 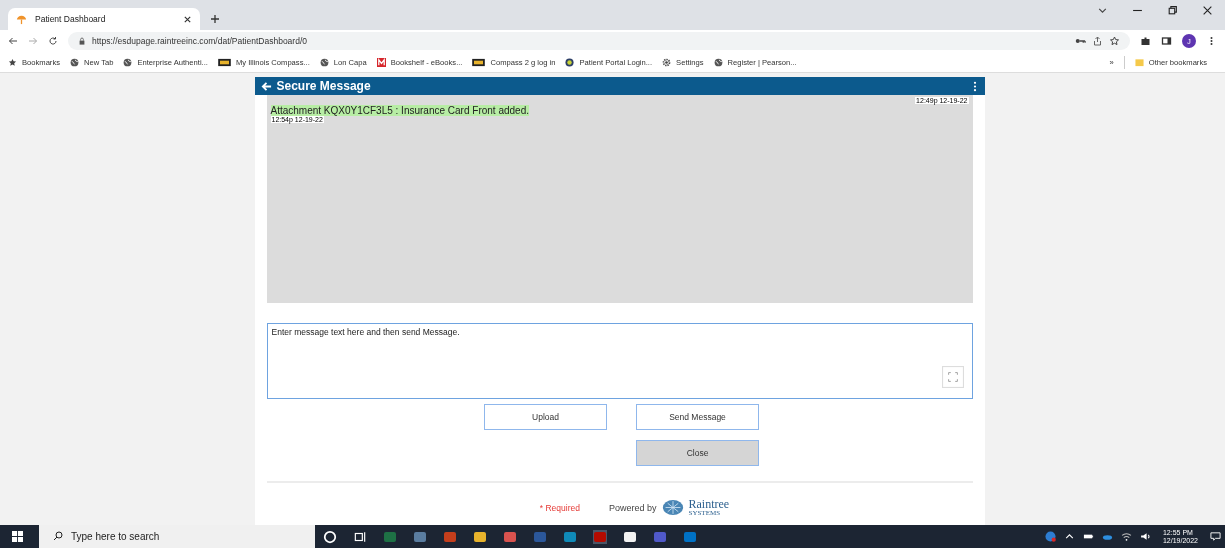 I want to click on action-button: Upload, so click(x=545, y=417).